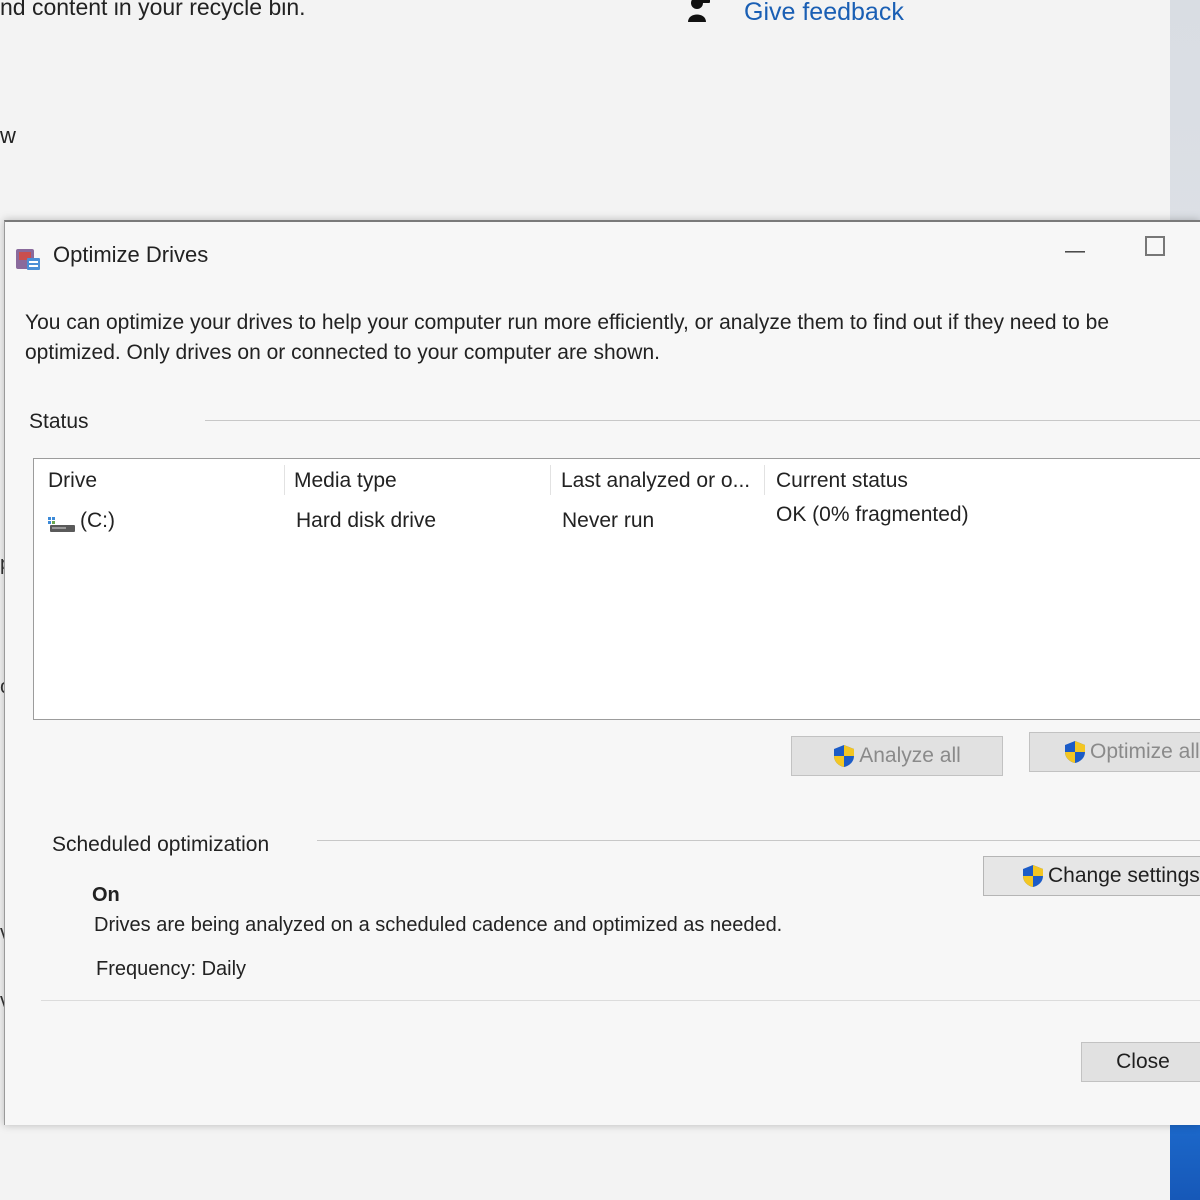  Describe the element at coordinates (842, 481) in the screenshot. I see `column-header-current-status: Current status` at that location.